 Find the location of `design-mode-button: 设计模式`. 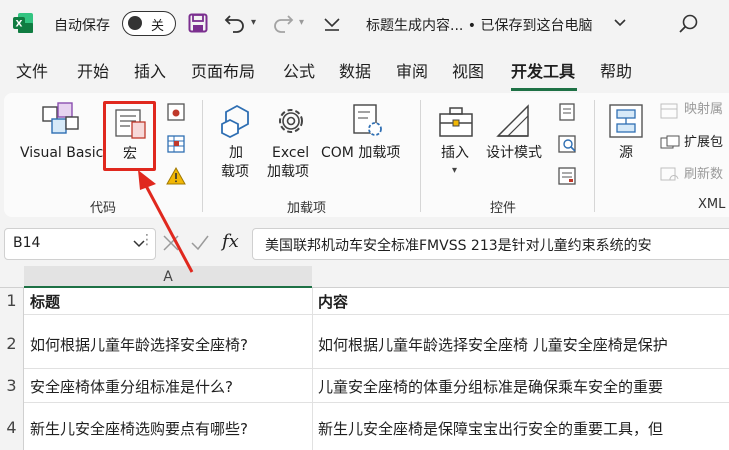

design-mode-button: 设计模式 is located at coordinates (514, 153).